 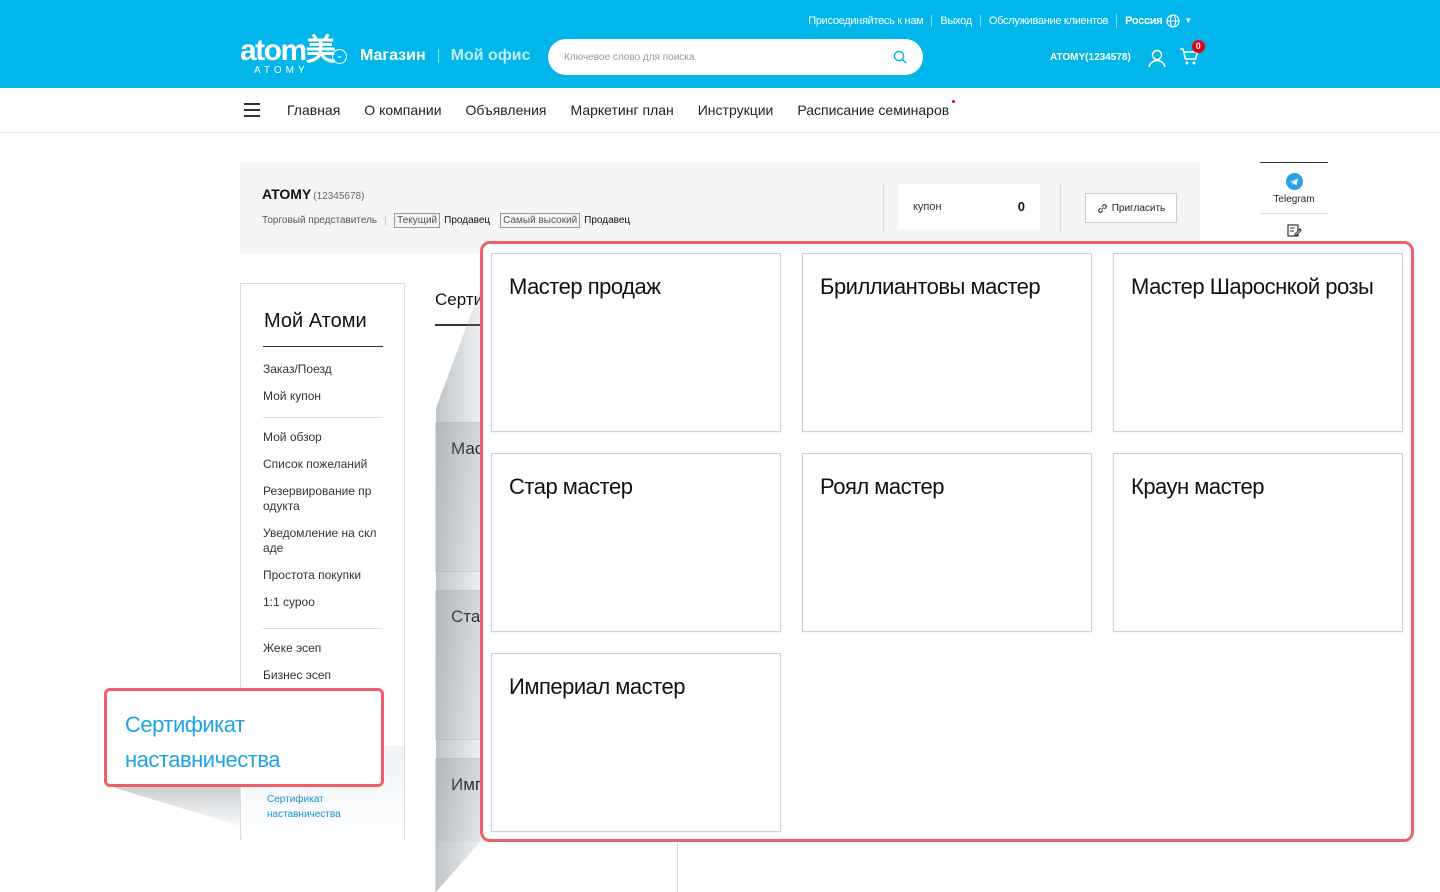 What do you see at coordinates (393, 56) in the screenshot?
I see `shop-link: Магазин` at bounding box center [393, 56].